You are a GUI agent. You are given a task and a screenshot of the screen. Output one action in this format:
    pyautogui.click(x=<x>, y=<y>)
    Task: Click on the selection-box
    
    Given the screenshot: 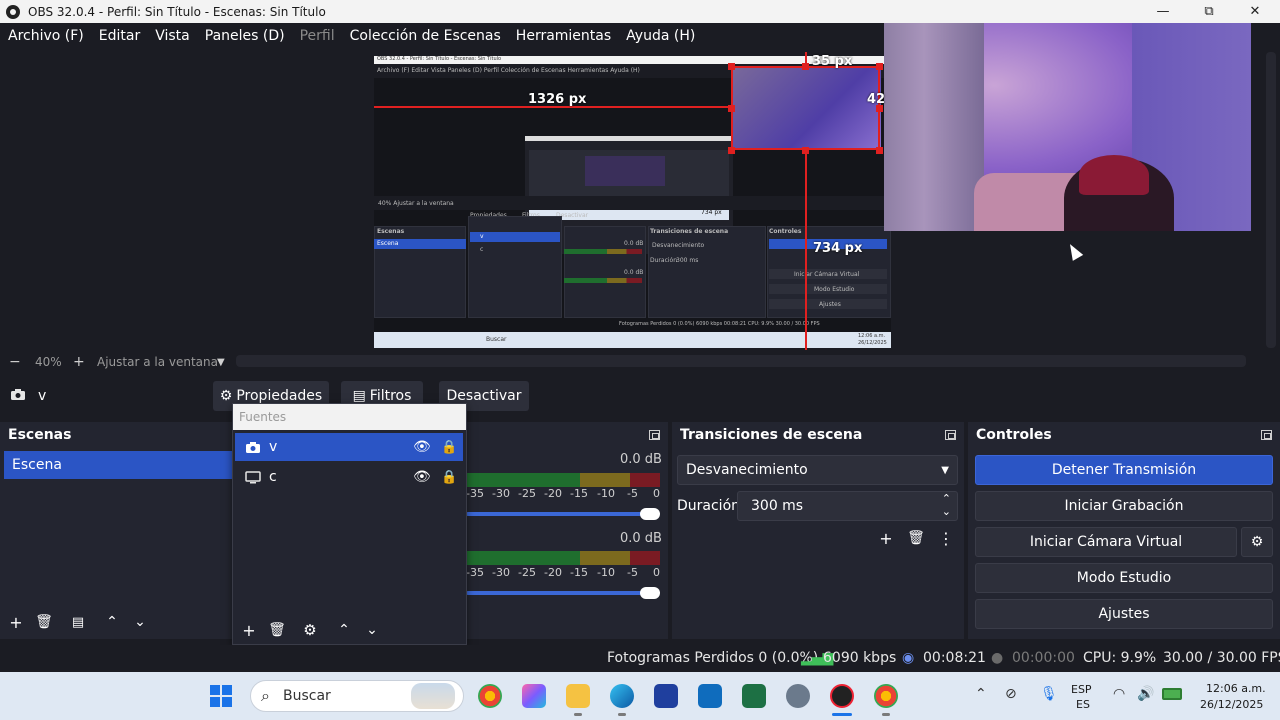 What is the action you would take?
    pyautogui.click(x=805, y=108)
    